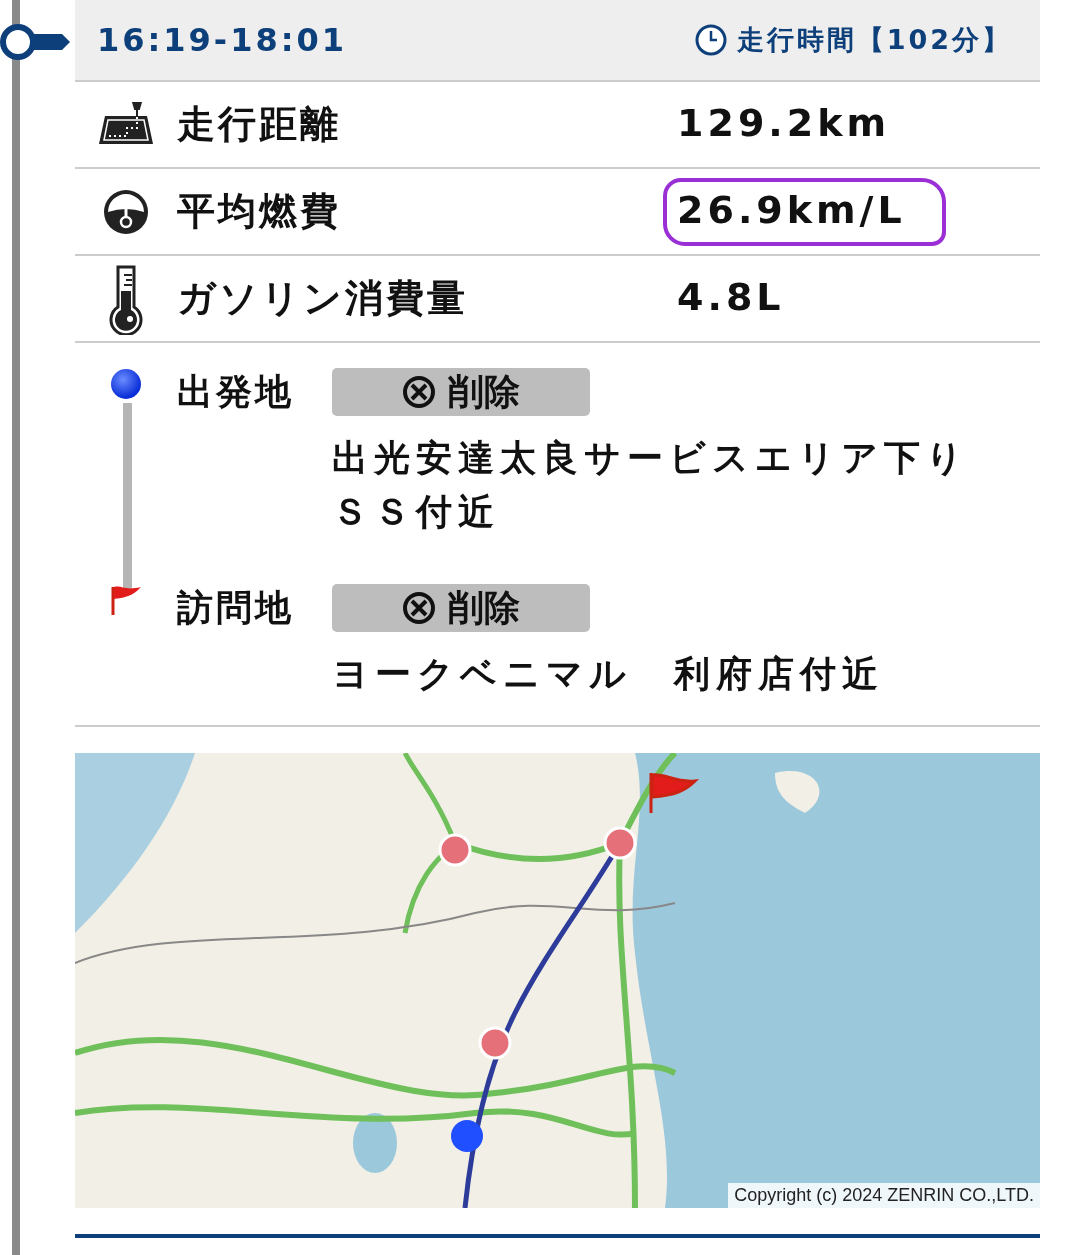 The height and width of the screenshot is (1255, 1080). I want to click on stat-value: 4.8L, so click(731, 296).